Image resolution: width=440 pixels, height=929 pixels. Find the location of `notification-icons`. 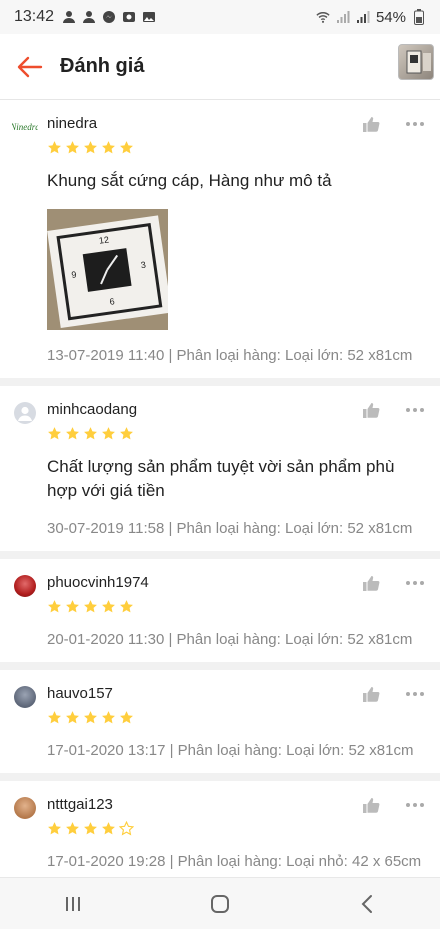

notification-icons is located at coordinates (109, 17).